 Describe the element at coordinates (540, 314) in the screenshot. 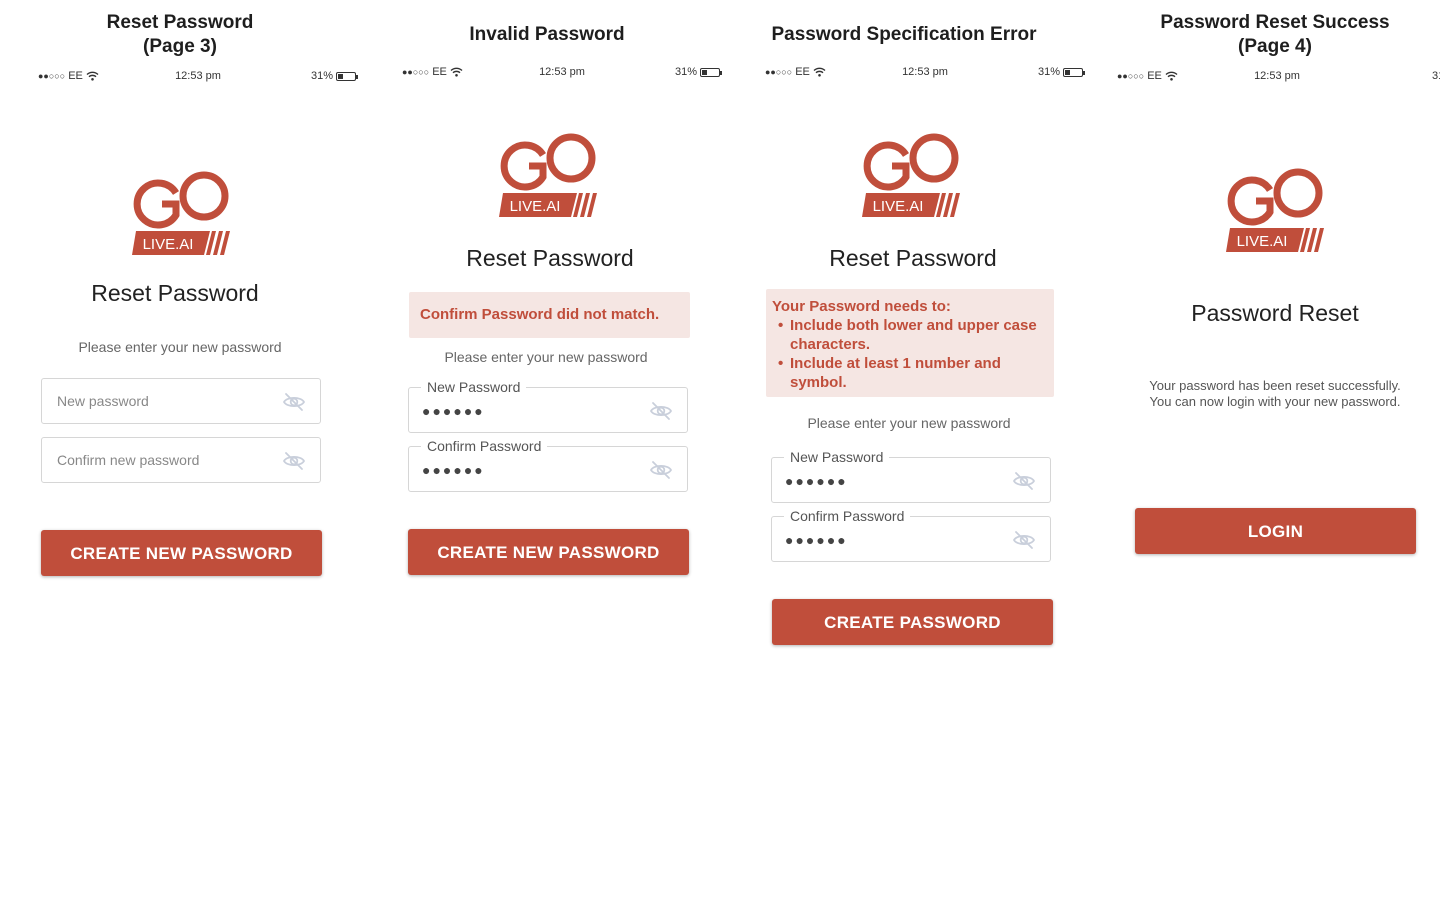

I see `error-message: Confirm Password did not match.` at that location.